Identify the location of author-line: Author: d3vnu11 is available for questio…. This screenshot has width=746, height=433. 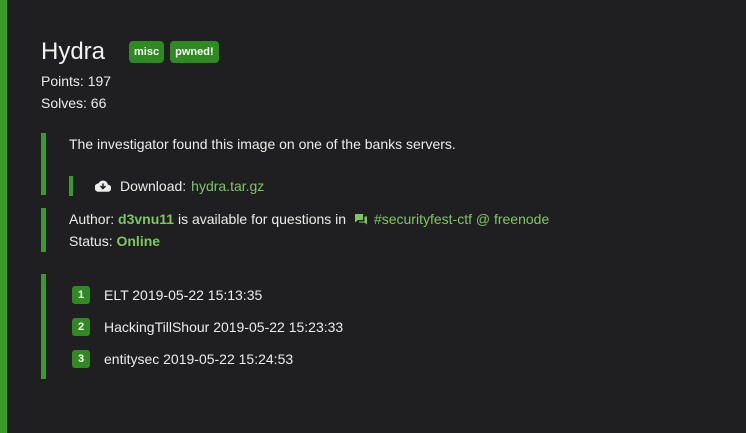
(400, 219).